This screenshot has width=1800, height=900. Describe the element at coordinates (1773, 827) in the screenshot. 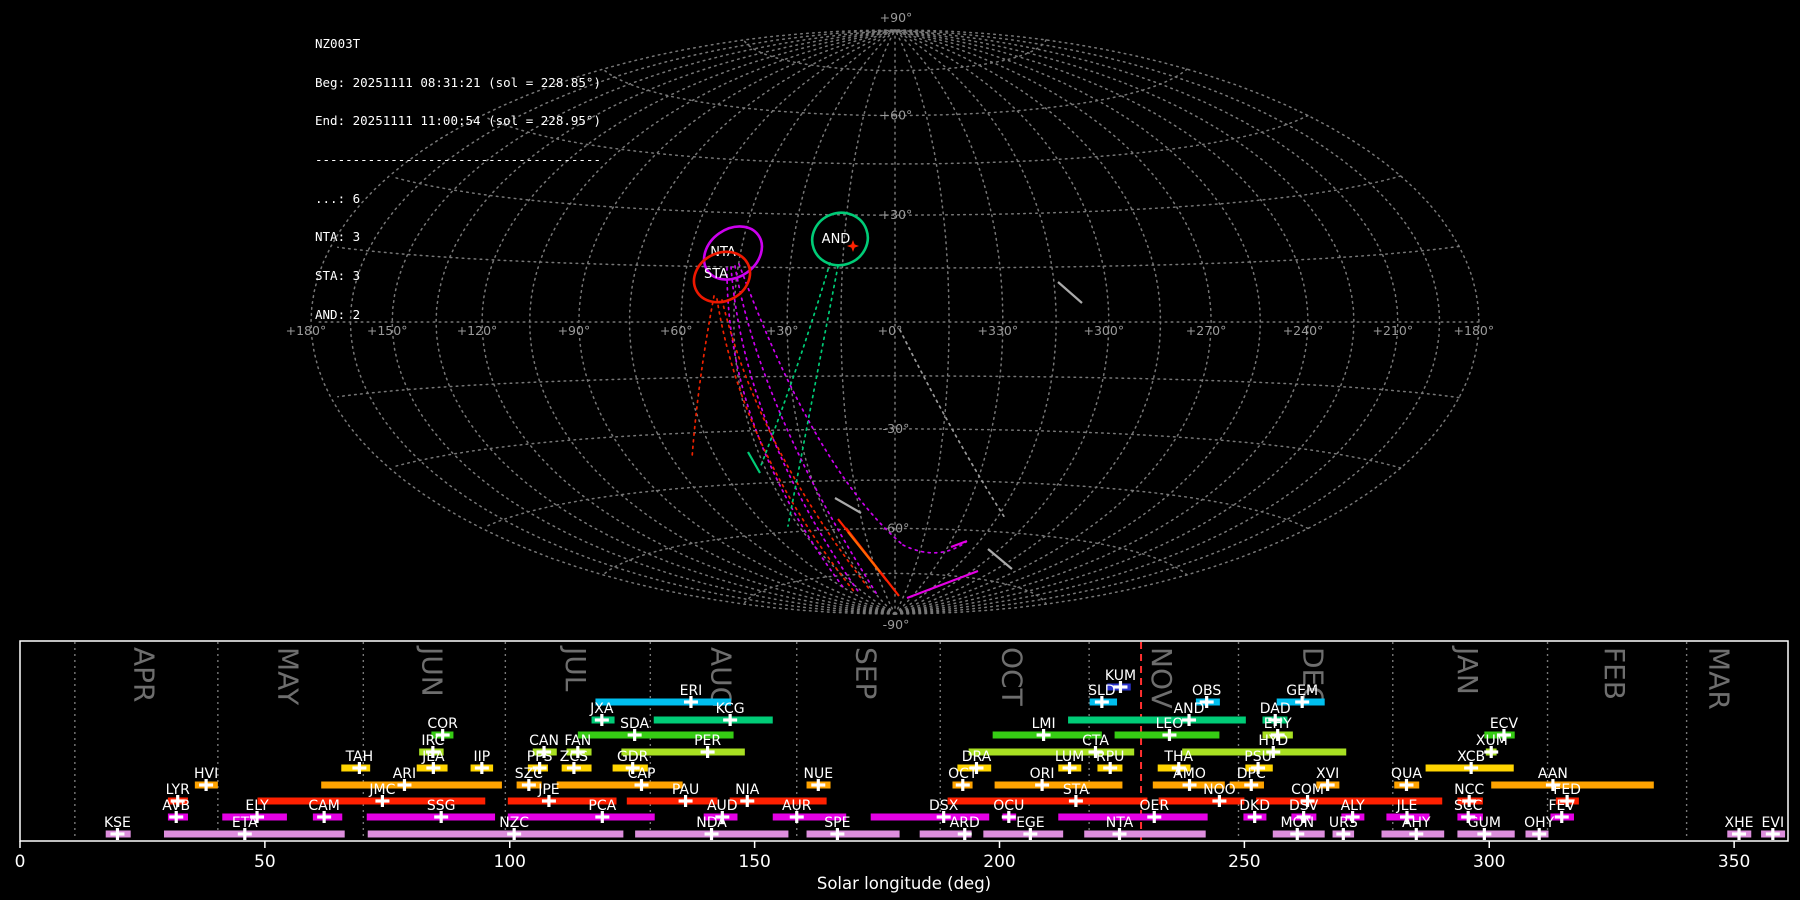

I see `shower-bar-evi: EVI` at that location.